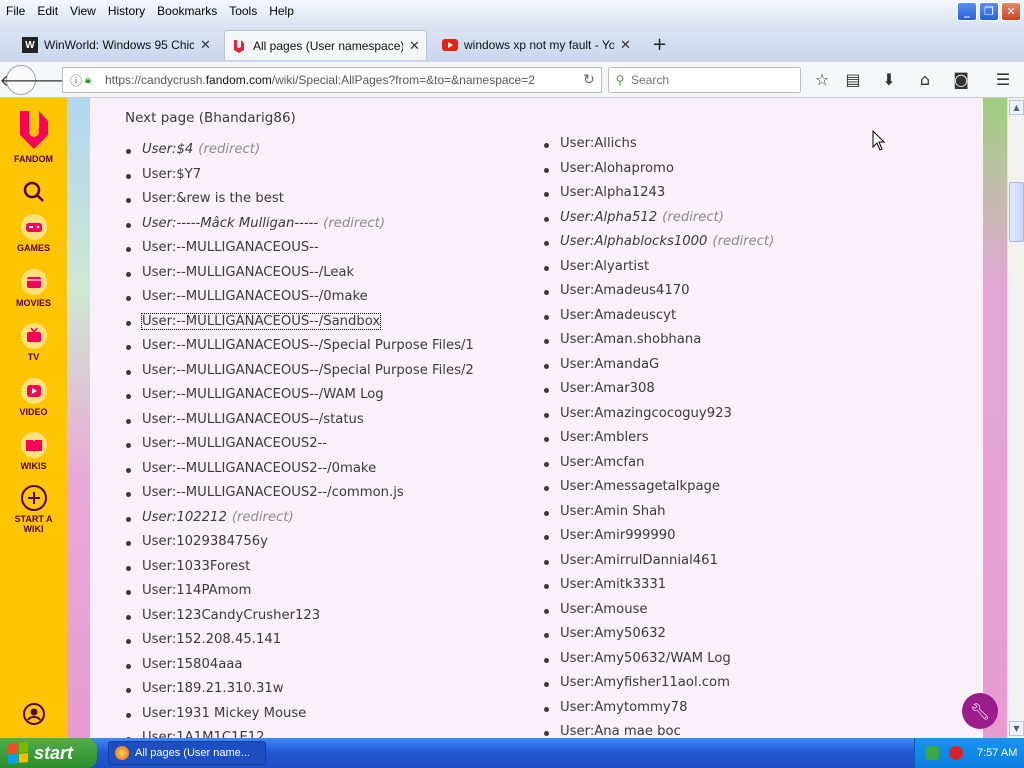 Image resolution: width=1024 pixels, height=768 pixels. What do you see at coordinates (300, 420) in the screenshot?
I see `user-page-list-item: User:--MULLIGANACEOUS--/status` at bounding box center [300, 420].